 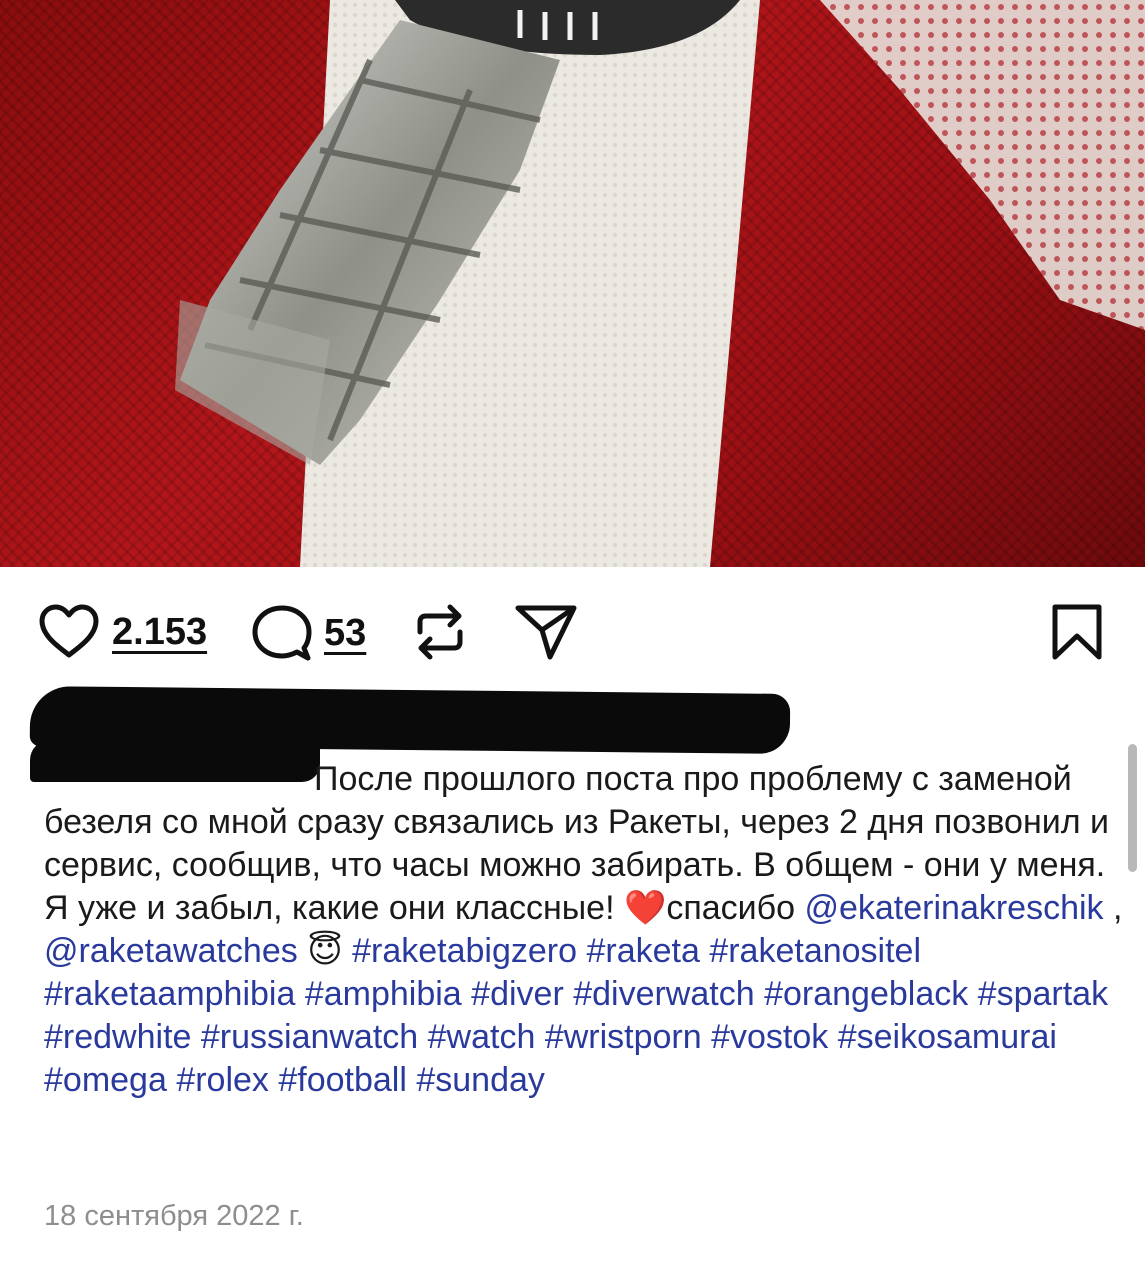 What do you see at coordinates (345, 633) in the screenshot?
I see `comments-count: 53` at bounding box center [345, 633].